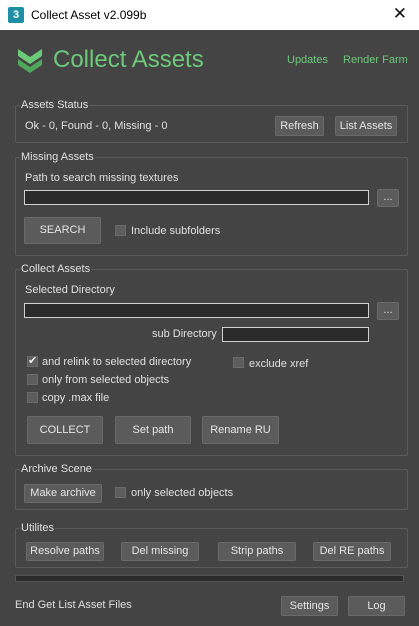  I want to click on sub-directory-input, so click(295, 334).